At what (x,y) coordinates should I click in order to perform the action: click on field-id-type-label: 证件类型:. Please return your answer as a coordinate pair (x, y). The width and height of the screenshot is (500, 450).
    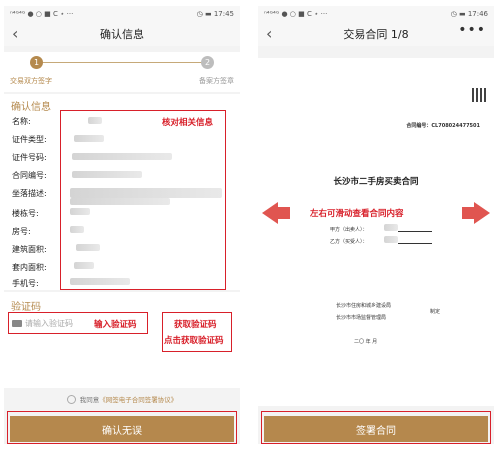
    Looking at the image, I should click on (29, 139).